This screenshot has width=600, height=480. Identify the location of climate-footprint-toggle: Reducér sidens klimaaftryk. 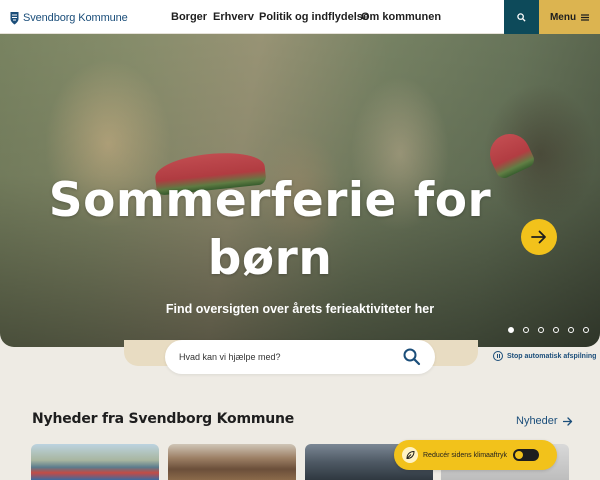
(475, 455).